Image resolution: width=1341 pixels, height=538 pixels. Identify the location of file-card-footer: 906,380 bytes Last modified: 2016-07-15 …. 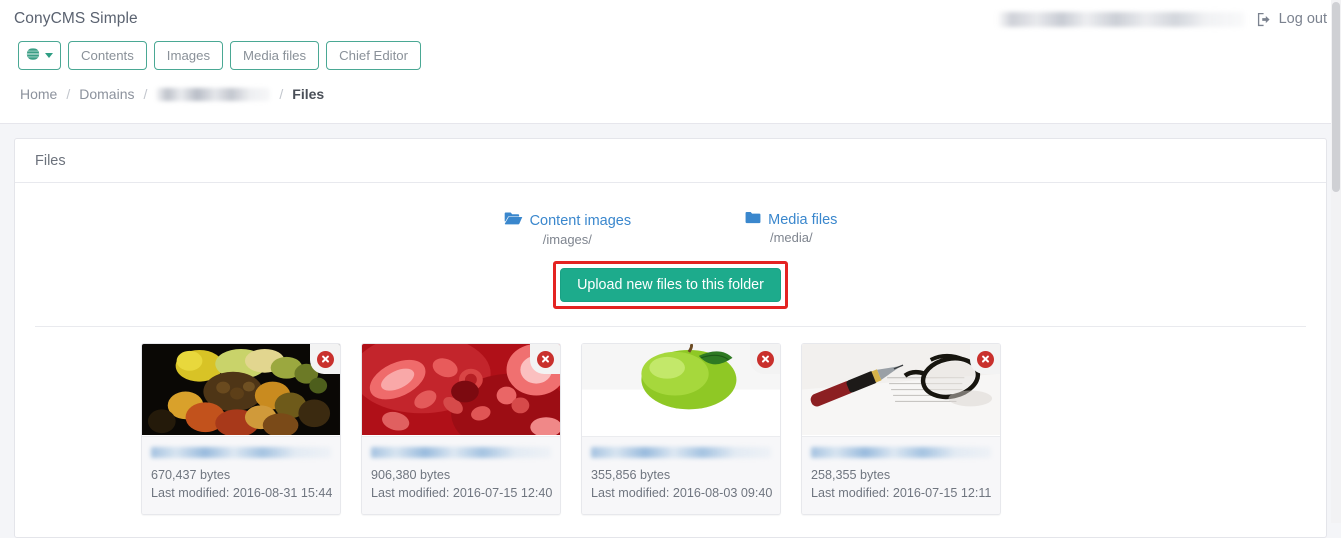
(461, 475).